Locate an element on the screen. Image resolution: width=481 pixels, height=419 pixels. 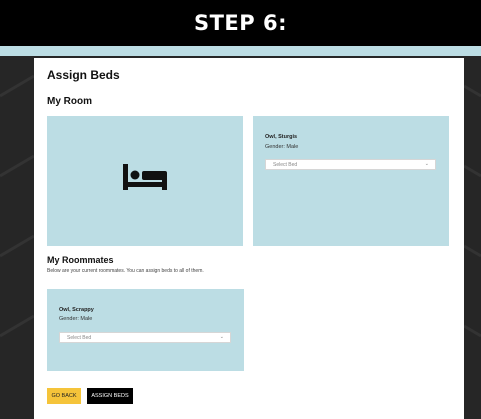
occupant-name: Owl, Sturgis is located at coordinates (281, 137).